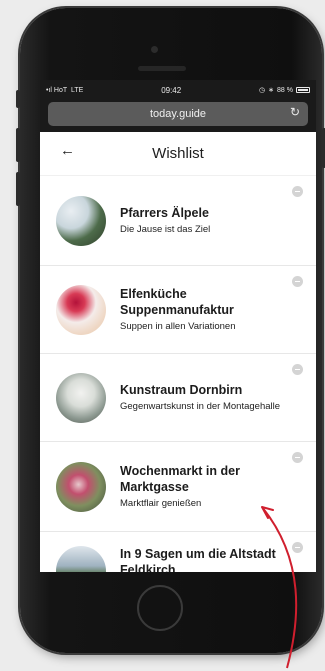 This screenshot has height=671, width=325. What do you see at coordinates (279, 587) in the screenshot?
I see `annotation-arrow-icon` at bounding box center [279, 587].